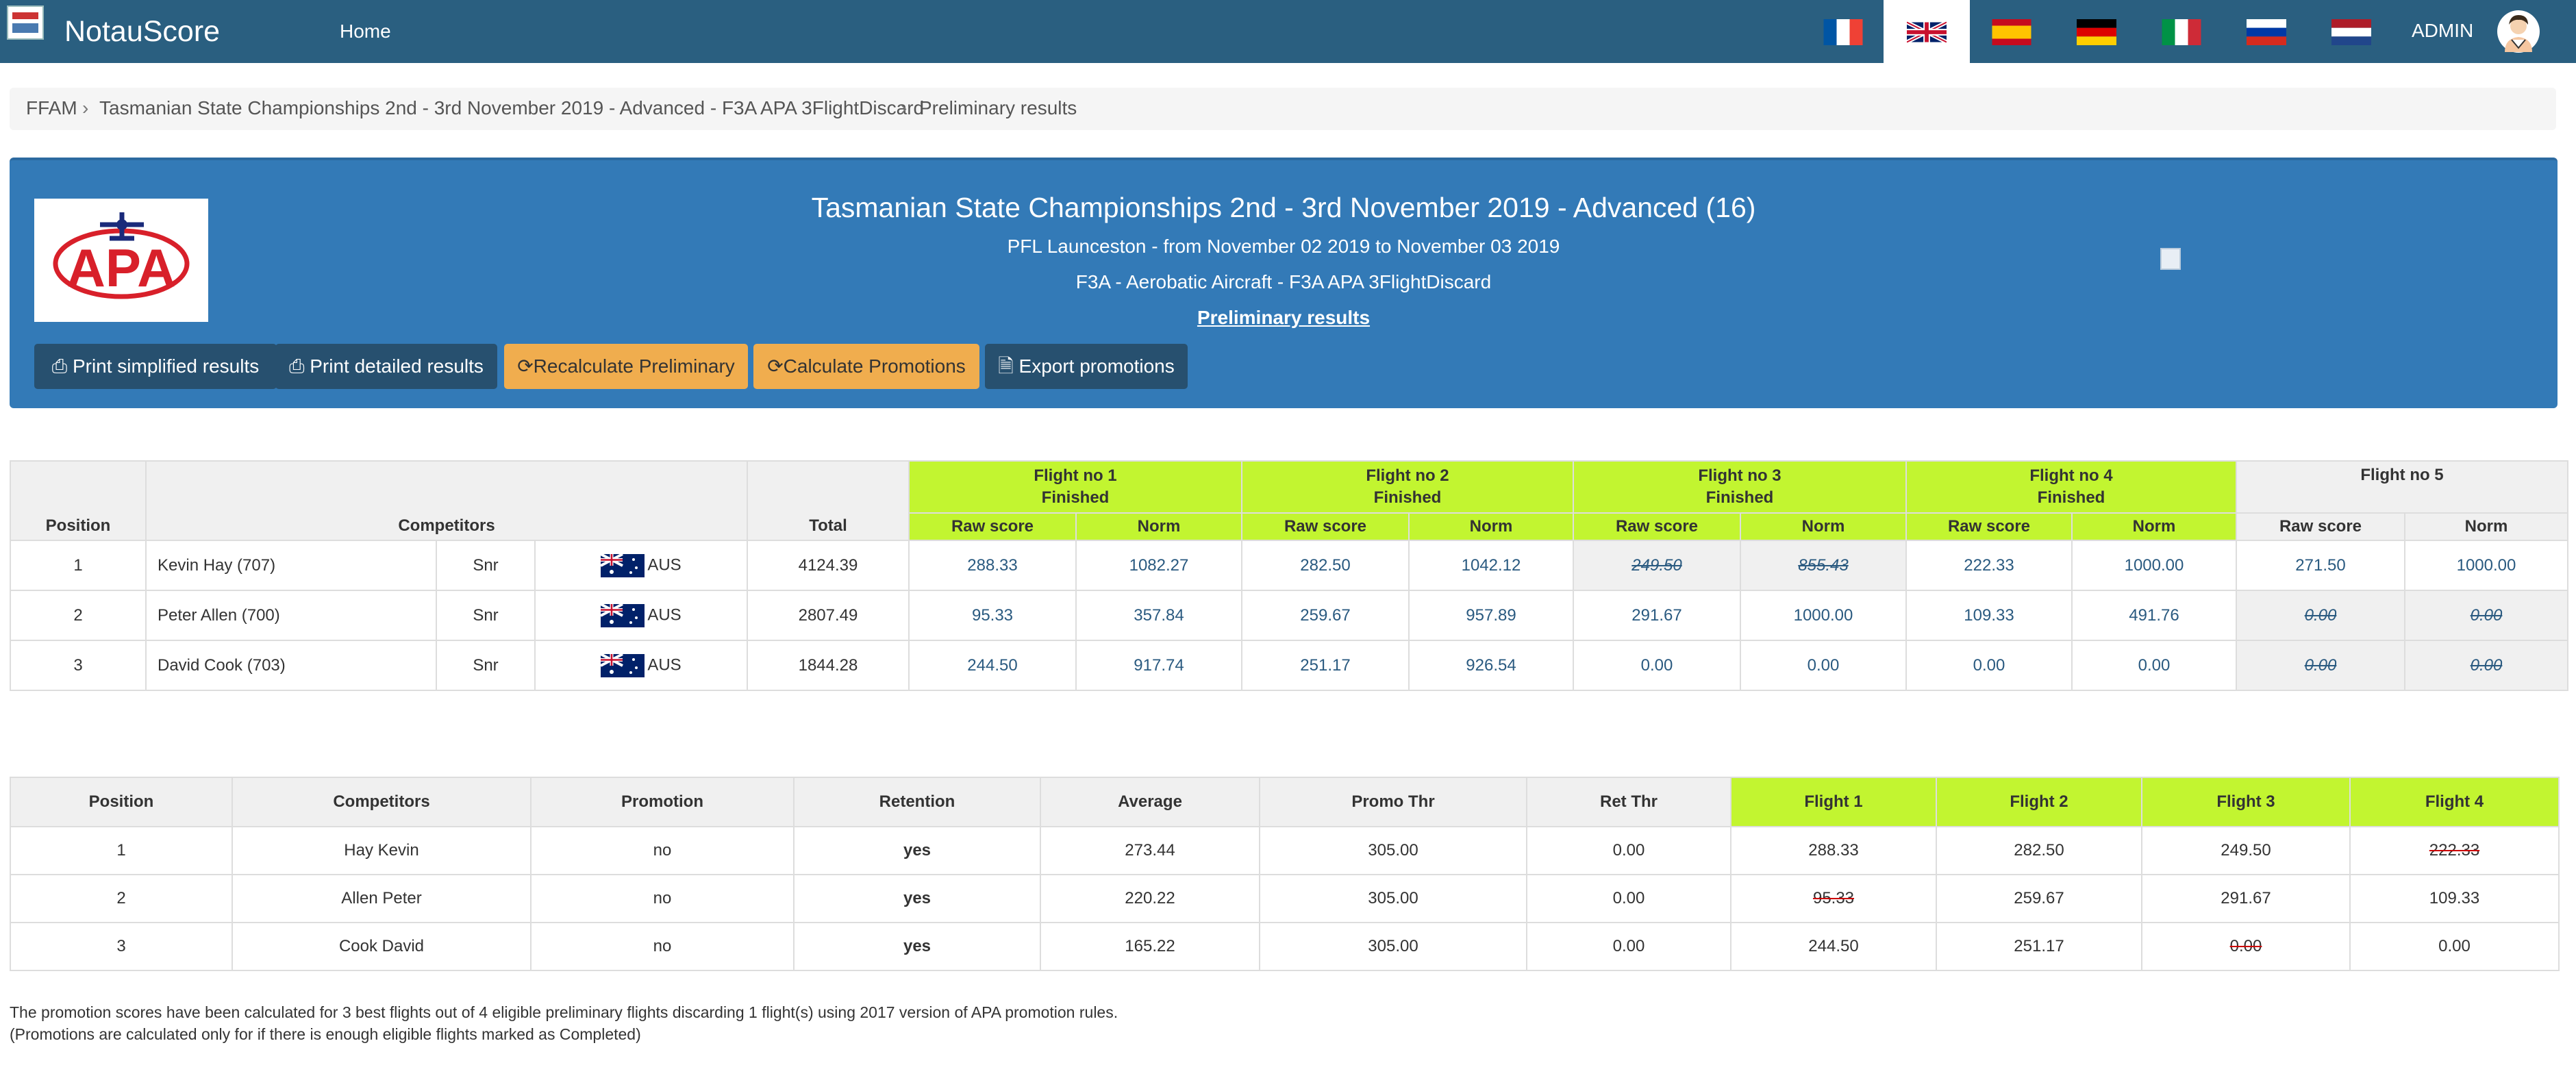  I want to click on flight-2-header: Flight no 2 Finished, so click(1407, 487).